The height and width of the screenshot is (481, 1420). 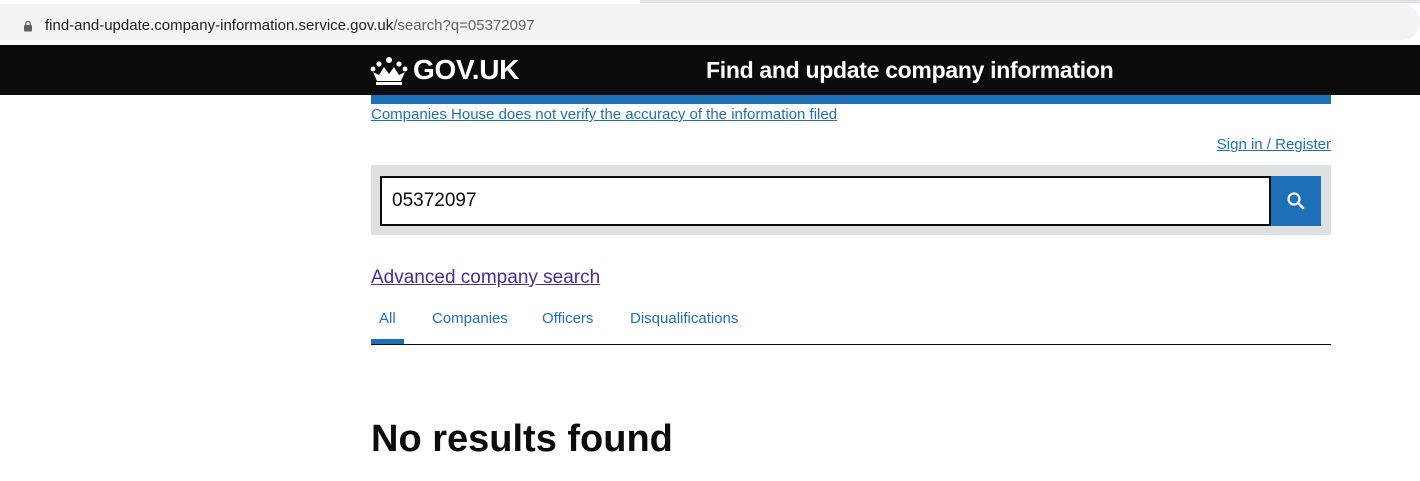 I want to click on search-icon, so click(x=1296, y=201).